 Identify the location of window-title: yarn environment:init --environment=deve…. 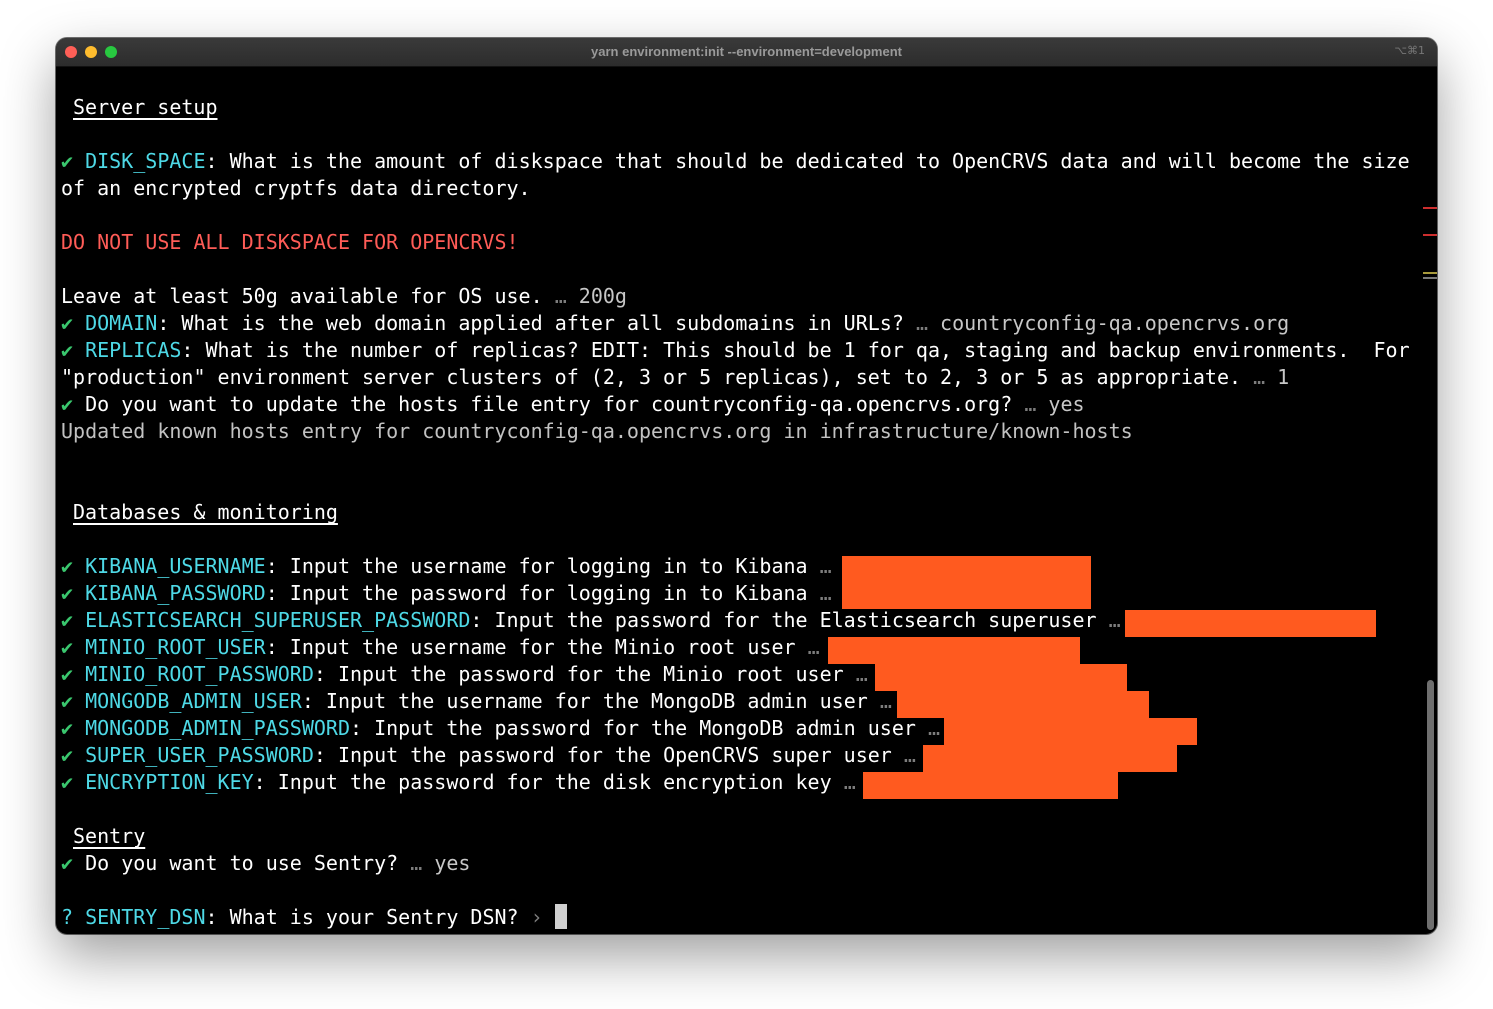
(746, 51).